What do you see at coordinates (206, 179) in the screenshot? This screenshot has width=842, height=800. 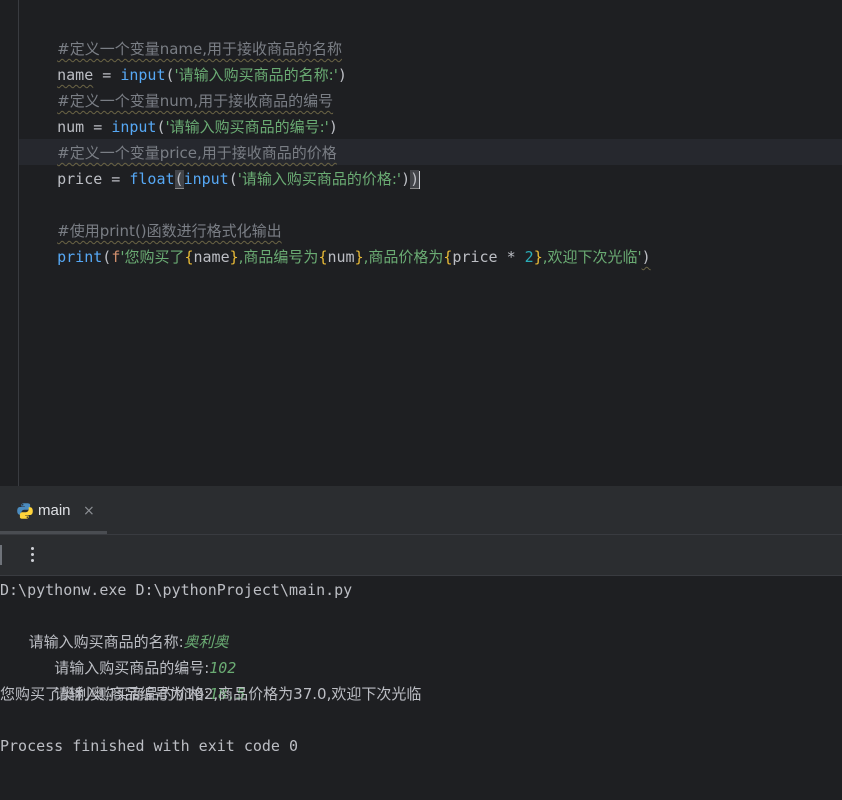 I see `code-function: input` at bounding box center [206, 179].